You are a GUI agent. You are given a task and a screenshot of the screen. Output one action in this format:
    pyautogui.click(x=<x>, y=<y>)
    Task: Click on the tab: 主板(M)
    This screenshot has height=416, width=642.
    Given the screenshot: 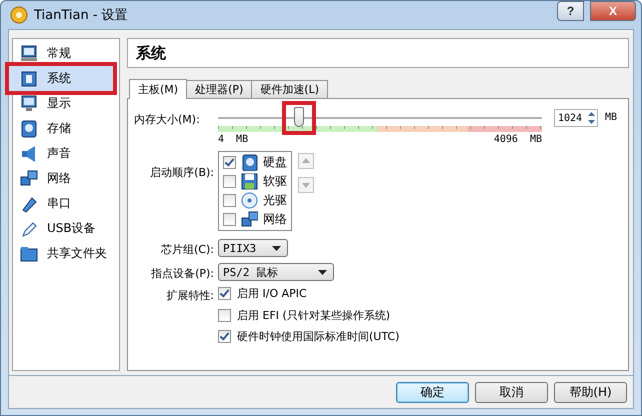 What is the action you would take?
    pyautogui.click(x=158, y=89)
    